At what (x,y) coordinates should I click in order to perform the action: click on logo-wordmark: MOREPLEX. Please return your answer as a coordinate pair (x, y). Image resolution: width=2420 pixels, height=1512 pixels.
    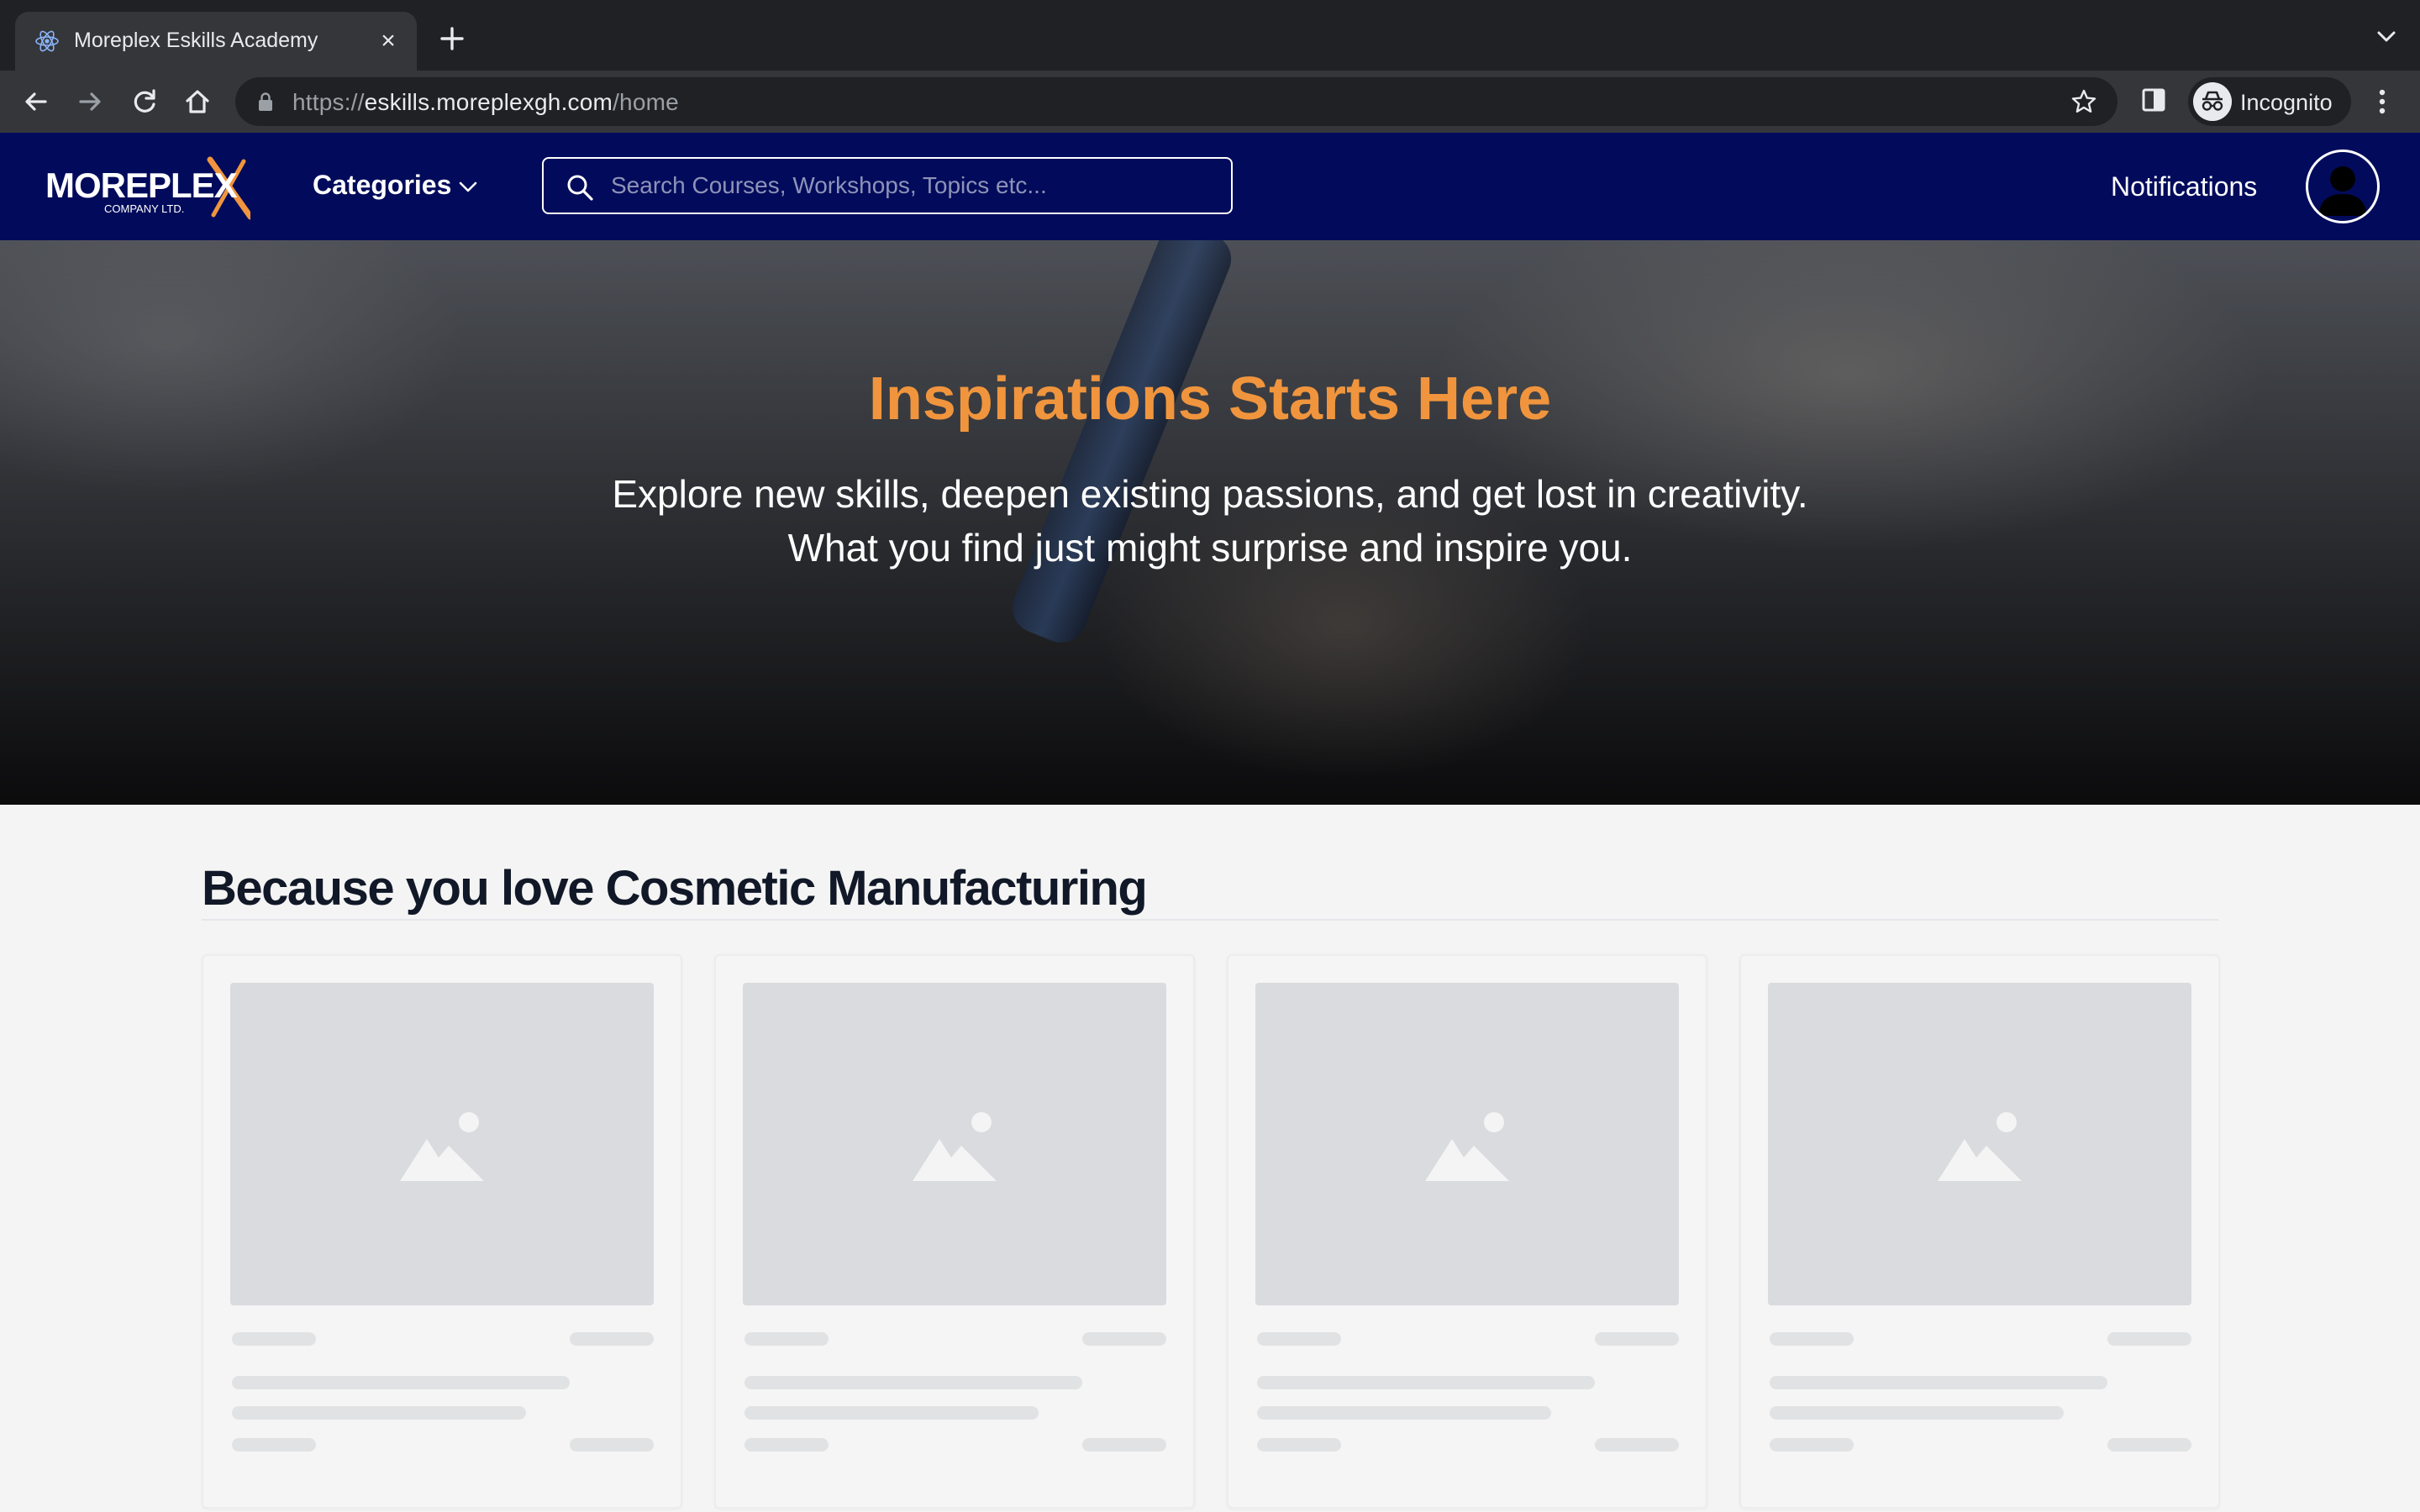
    Looking at the image, I should click on (142, 185).